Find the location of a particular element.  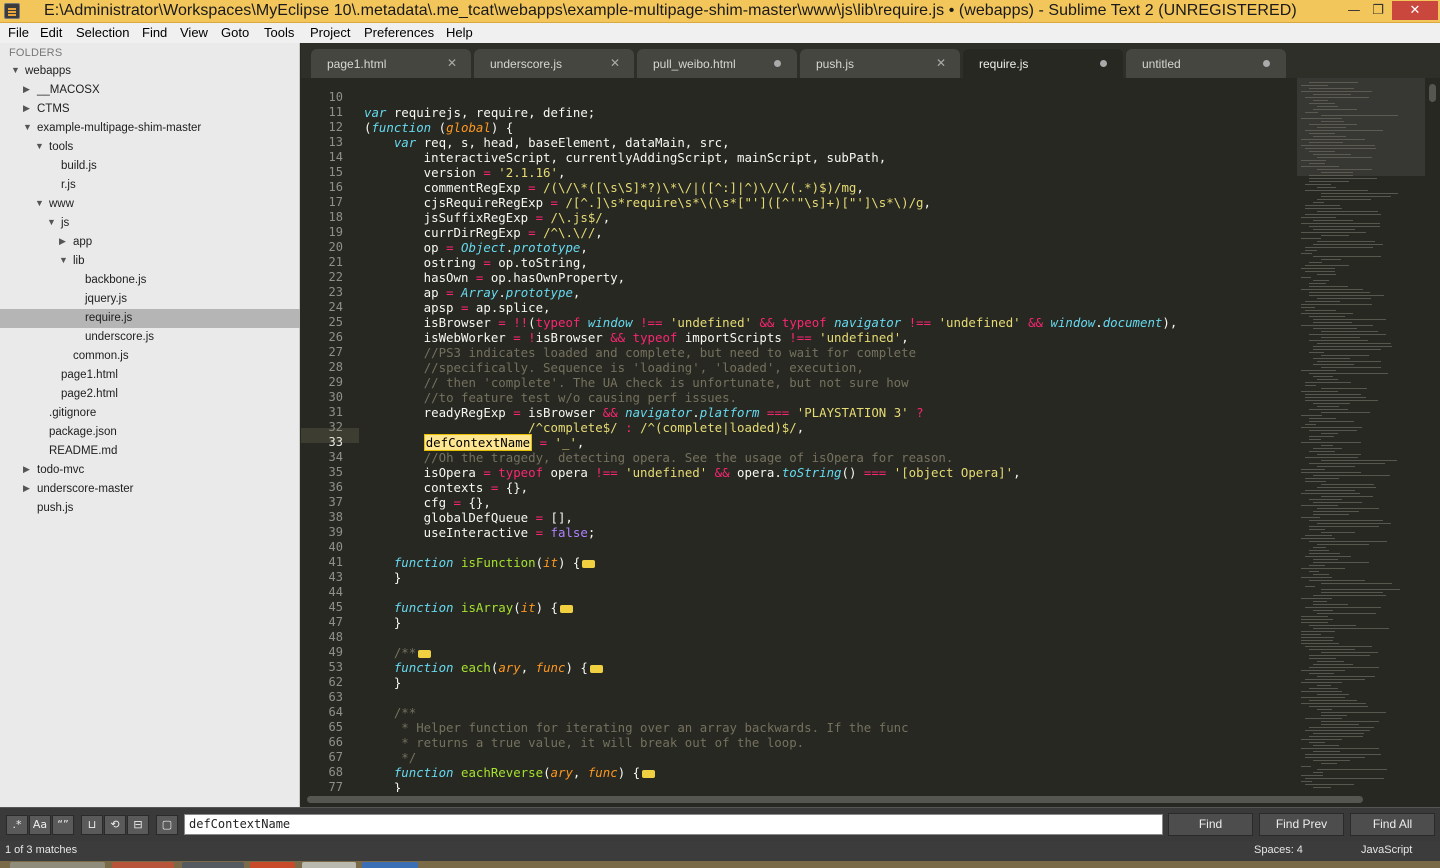

sidebar-item: ▼ example-multipage-shim-master is located at coordinates (150, 128).